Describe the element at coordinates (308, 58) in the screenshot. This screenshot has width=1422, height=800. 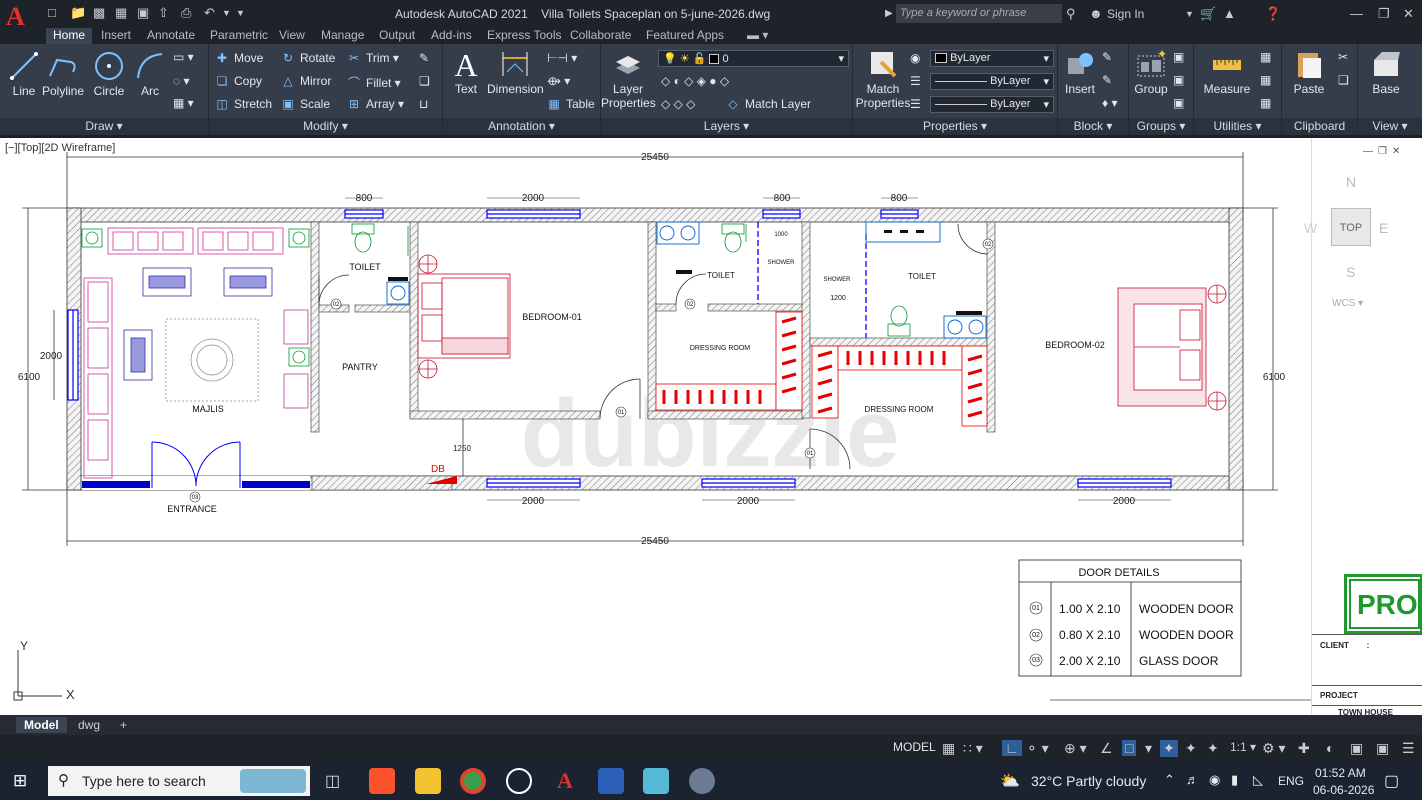
I see `rotate-button: ↻ Rotate` at that location.